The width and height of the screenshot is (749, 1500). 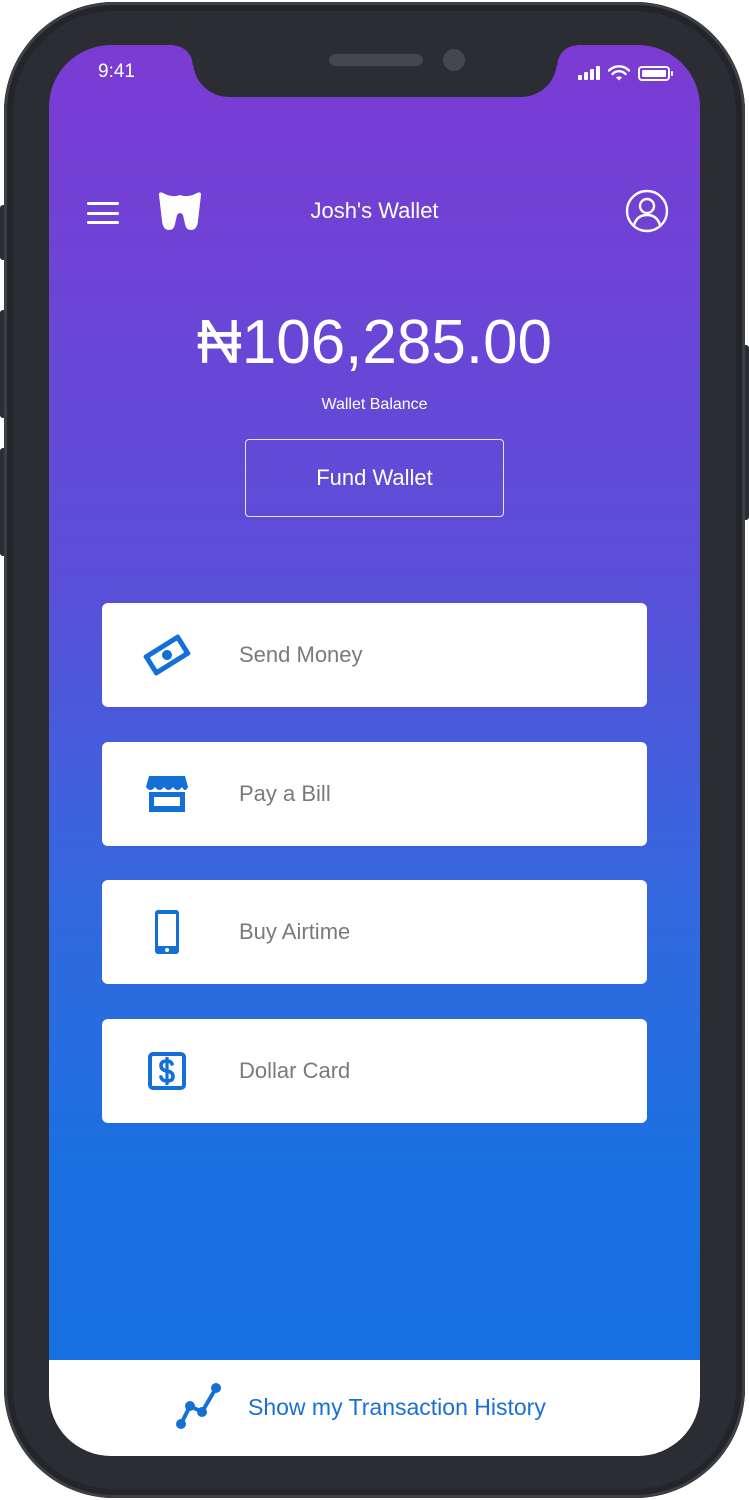 What do you see at coordinates (167, 1071) in the screenshot?
I see `dollar-card-icon` at bounding box center [167, 1071].